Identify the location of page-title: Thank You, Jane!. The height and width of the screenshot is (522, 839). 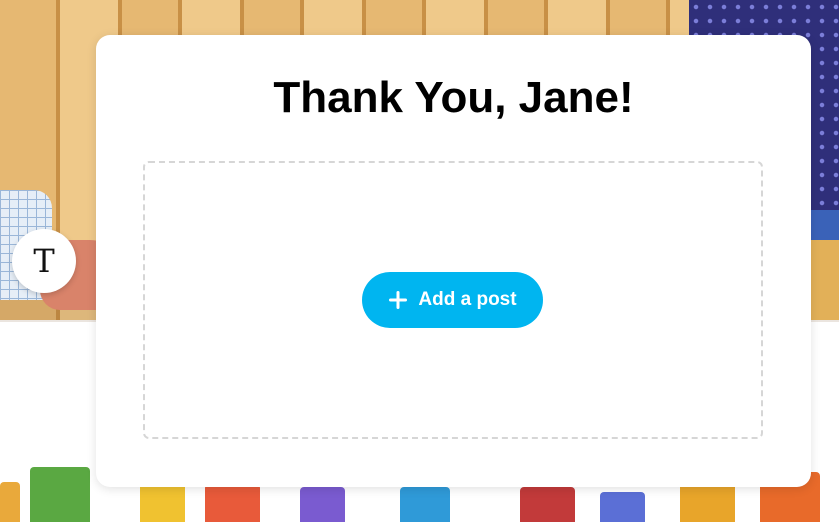
(453, 97).